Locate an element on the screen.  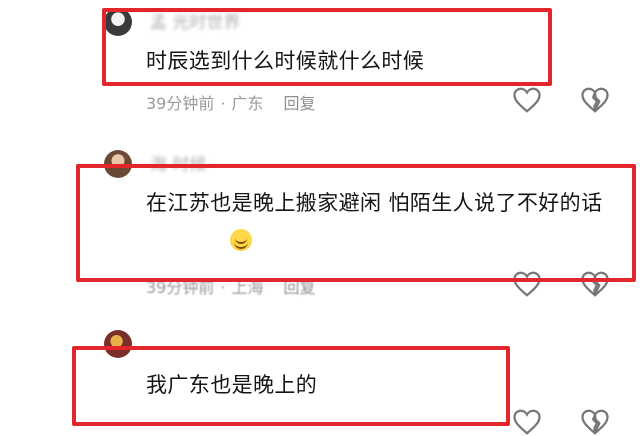
comment-location: 广东 is located at coordinates (247, 103).